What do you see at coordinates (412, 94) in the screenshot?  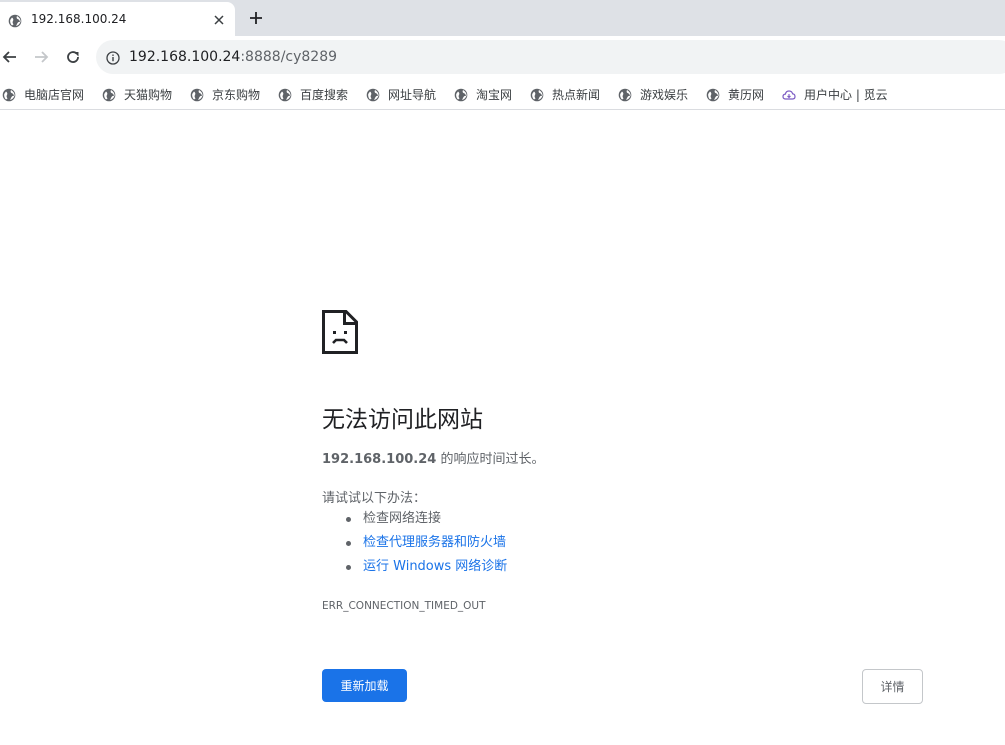 I see `bookmark-label: 网址导航` at bounding box center [412, 94].